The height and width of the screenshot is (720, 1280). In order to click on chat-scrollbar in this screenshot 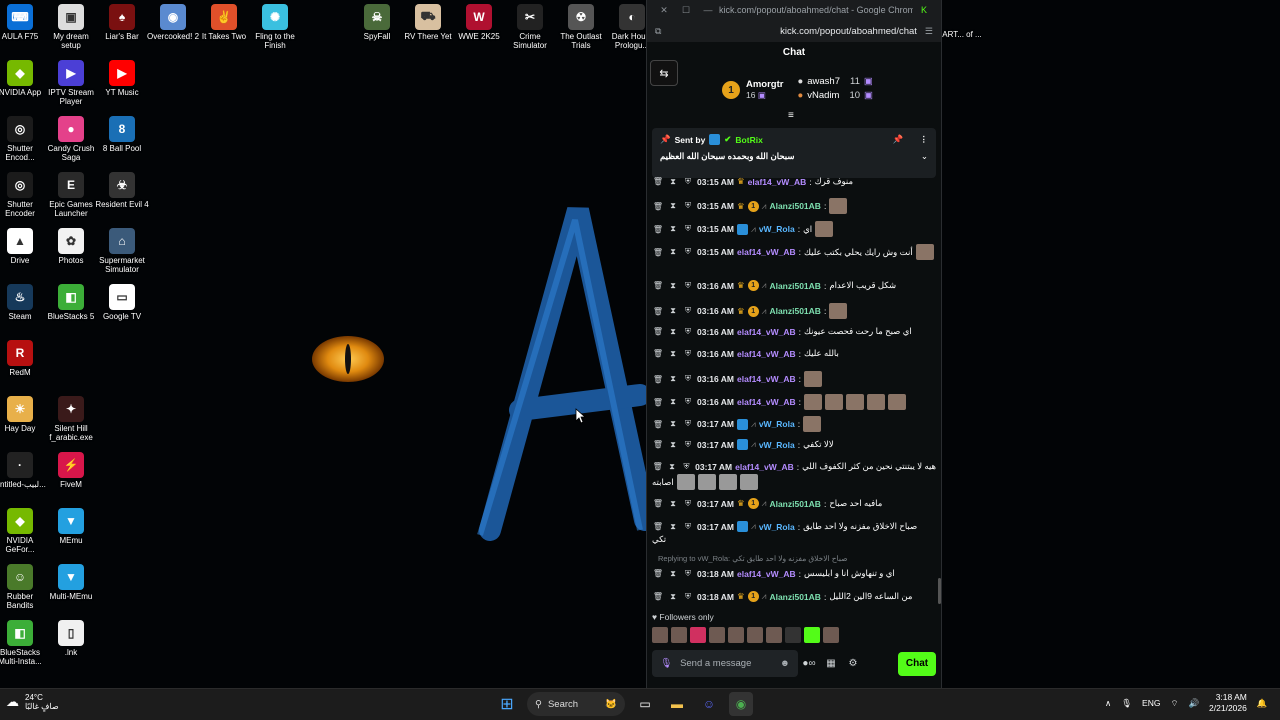, I will do `click(939, 591)`.